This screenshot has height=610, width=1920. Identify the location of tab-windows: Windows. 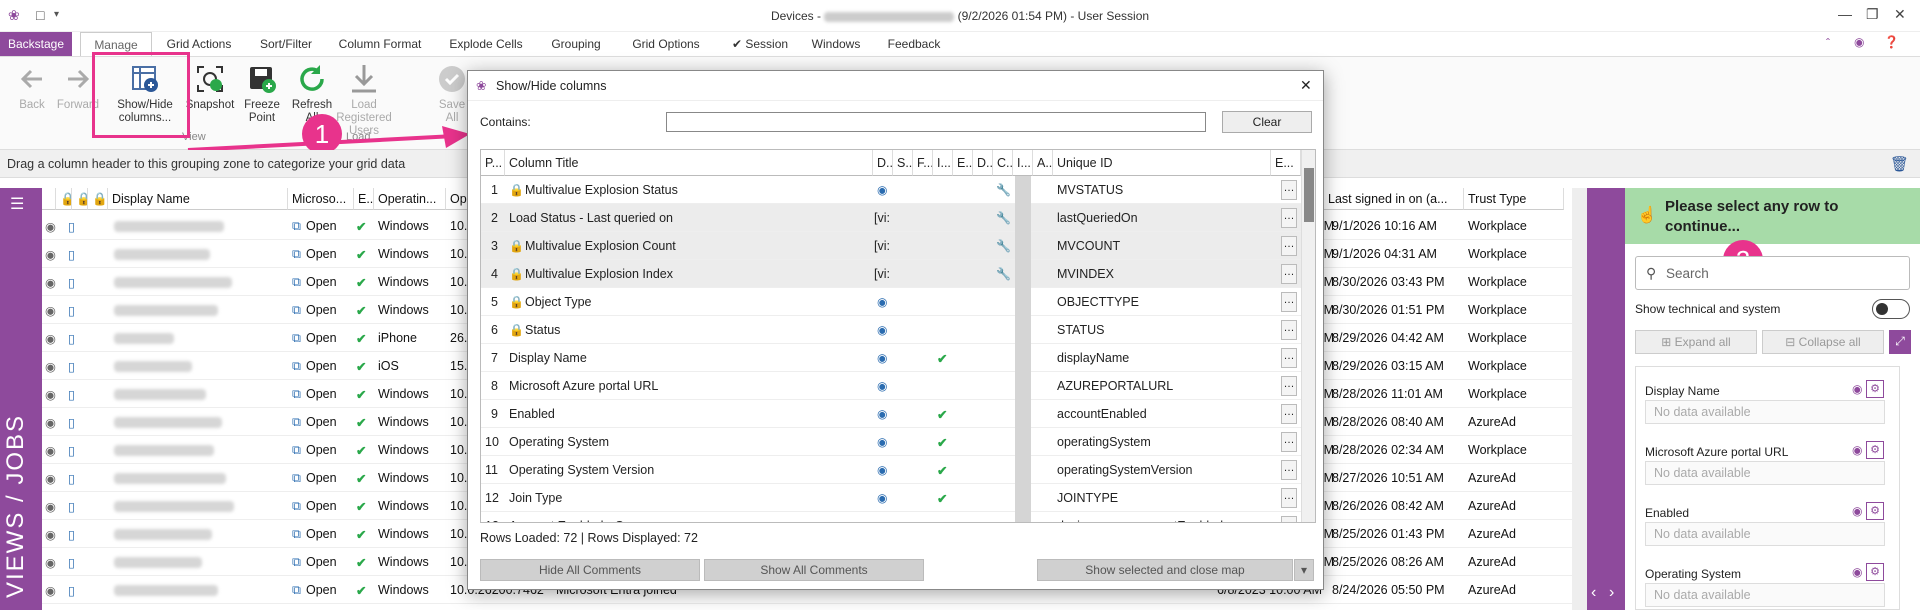
(836, 44).